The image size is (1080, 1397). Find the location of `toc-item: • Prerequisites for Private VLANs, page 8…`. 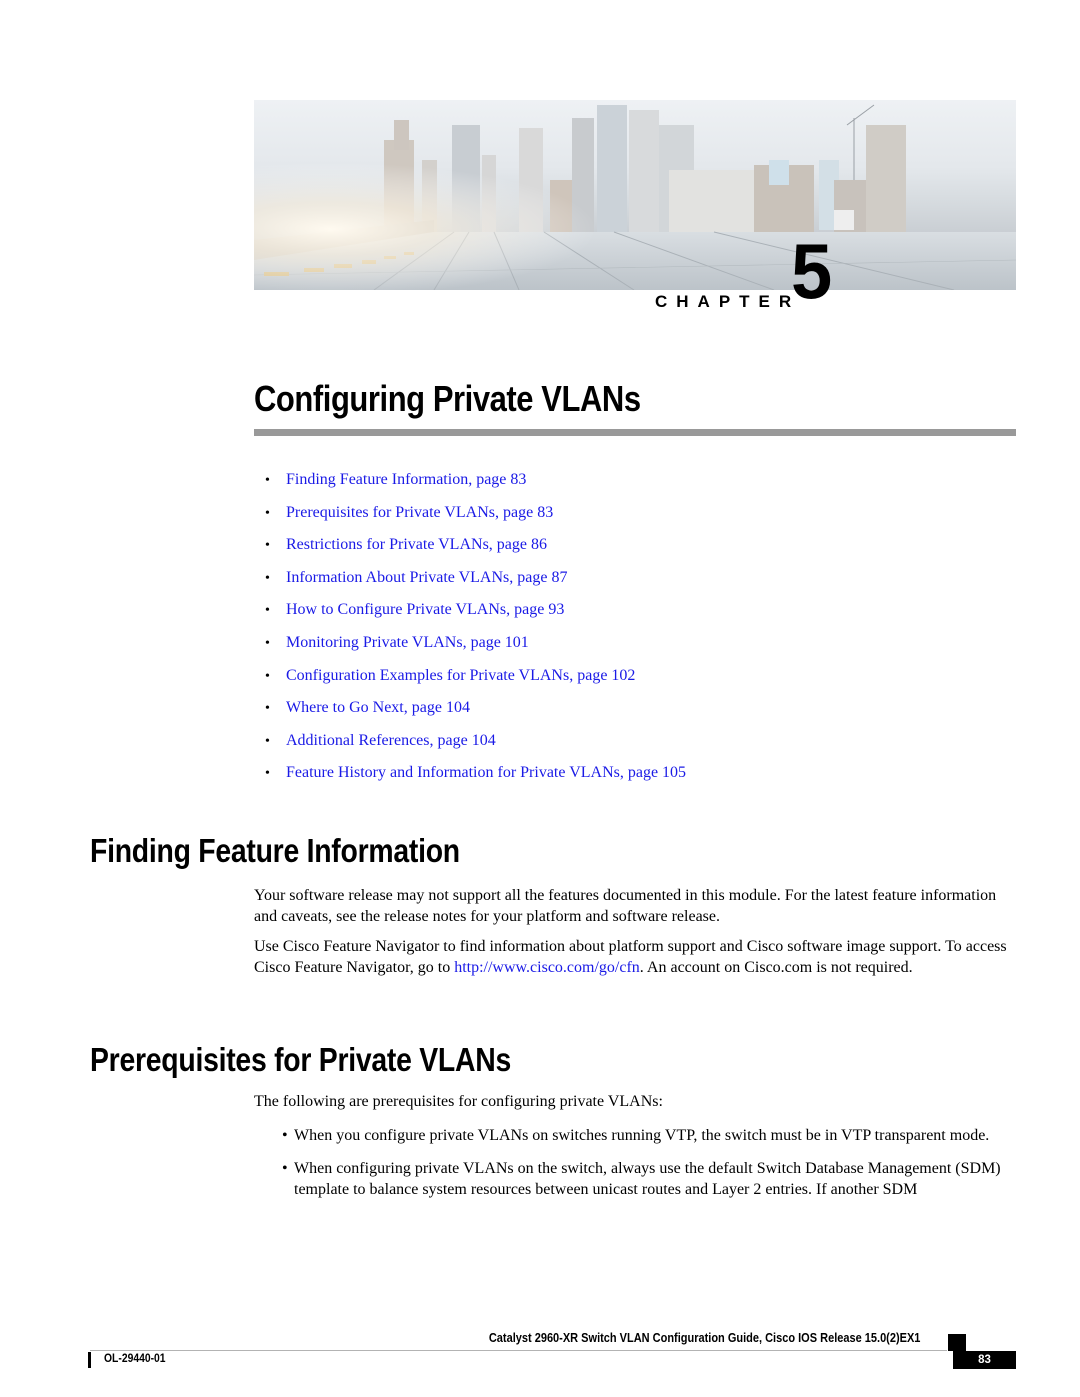

toc-item: • Prerequisites for Private VLANs, page 8… is located at coordinates (475, 519).